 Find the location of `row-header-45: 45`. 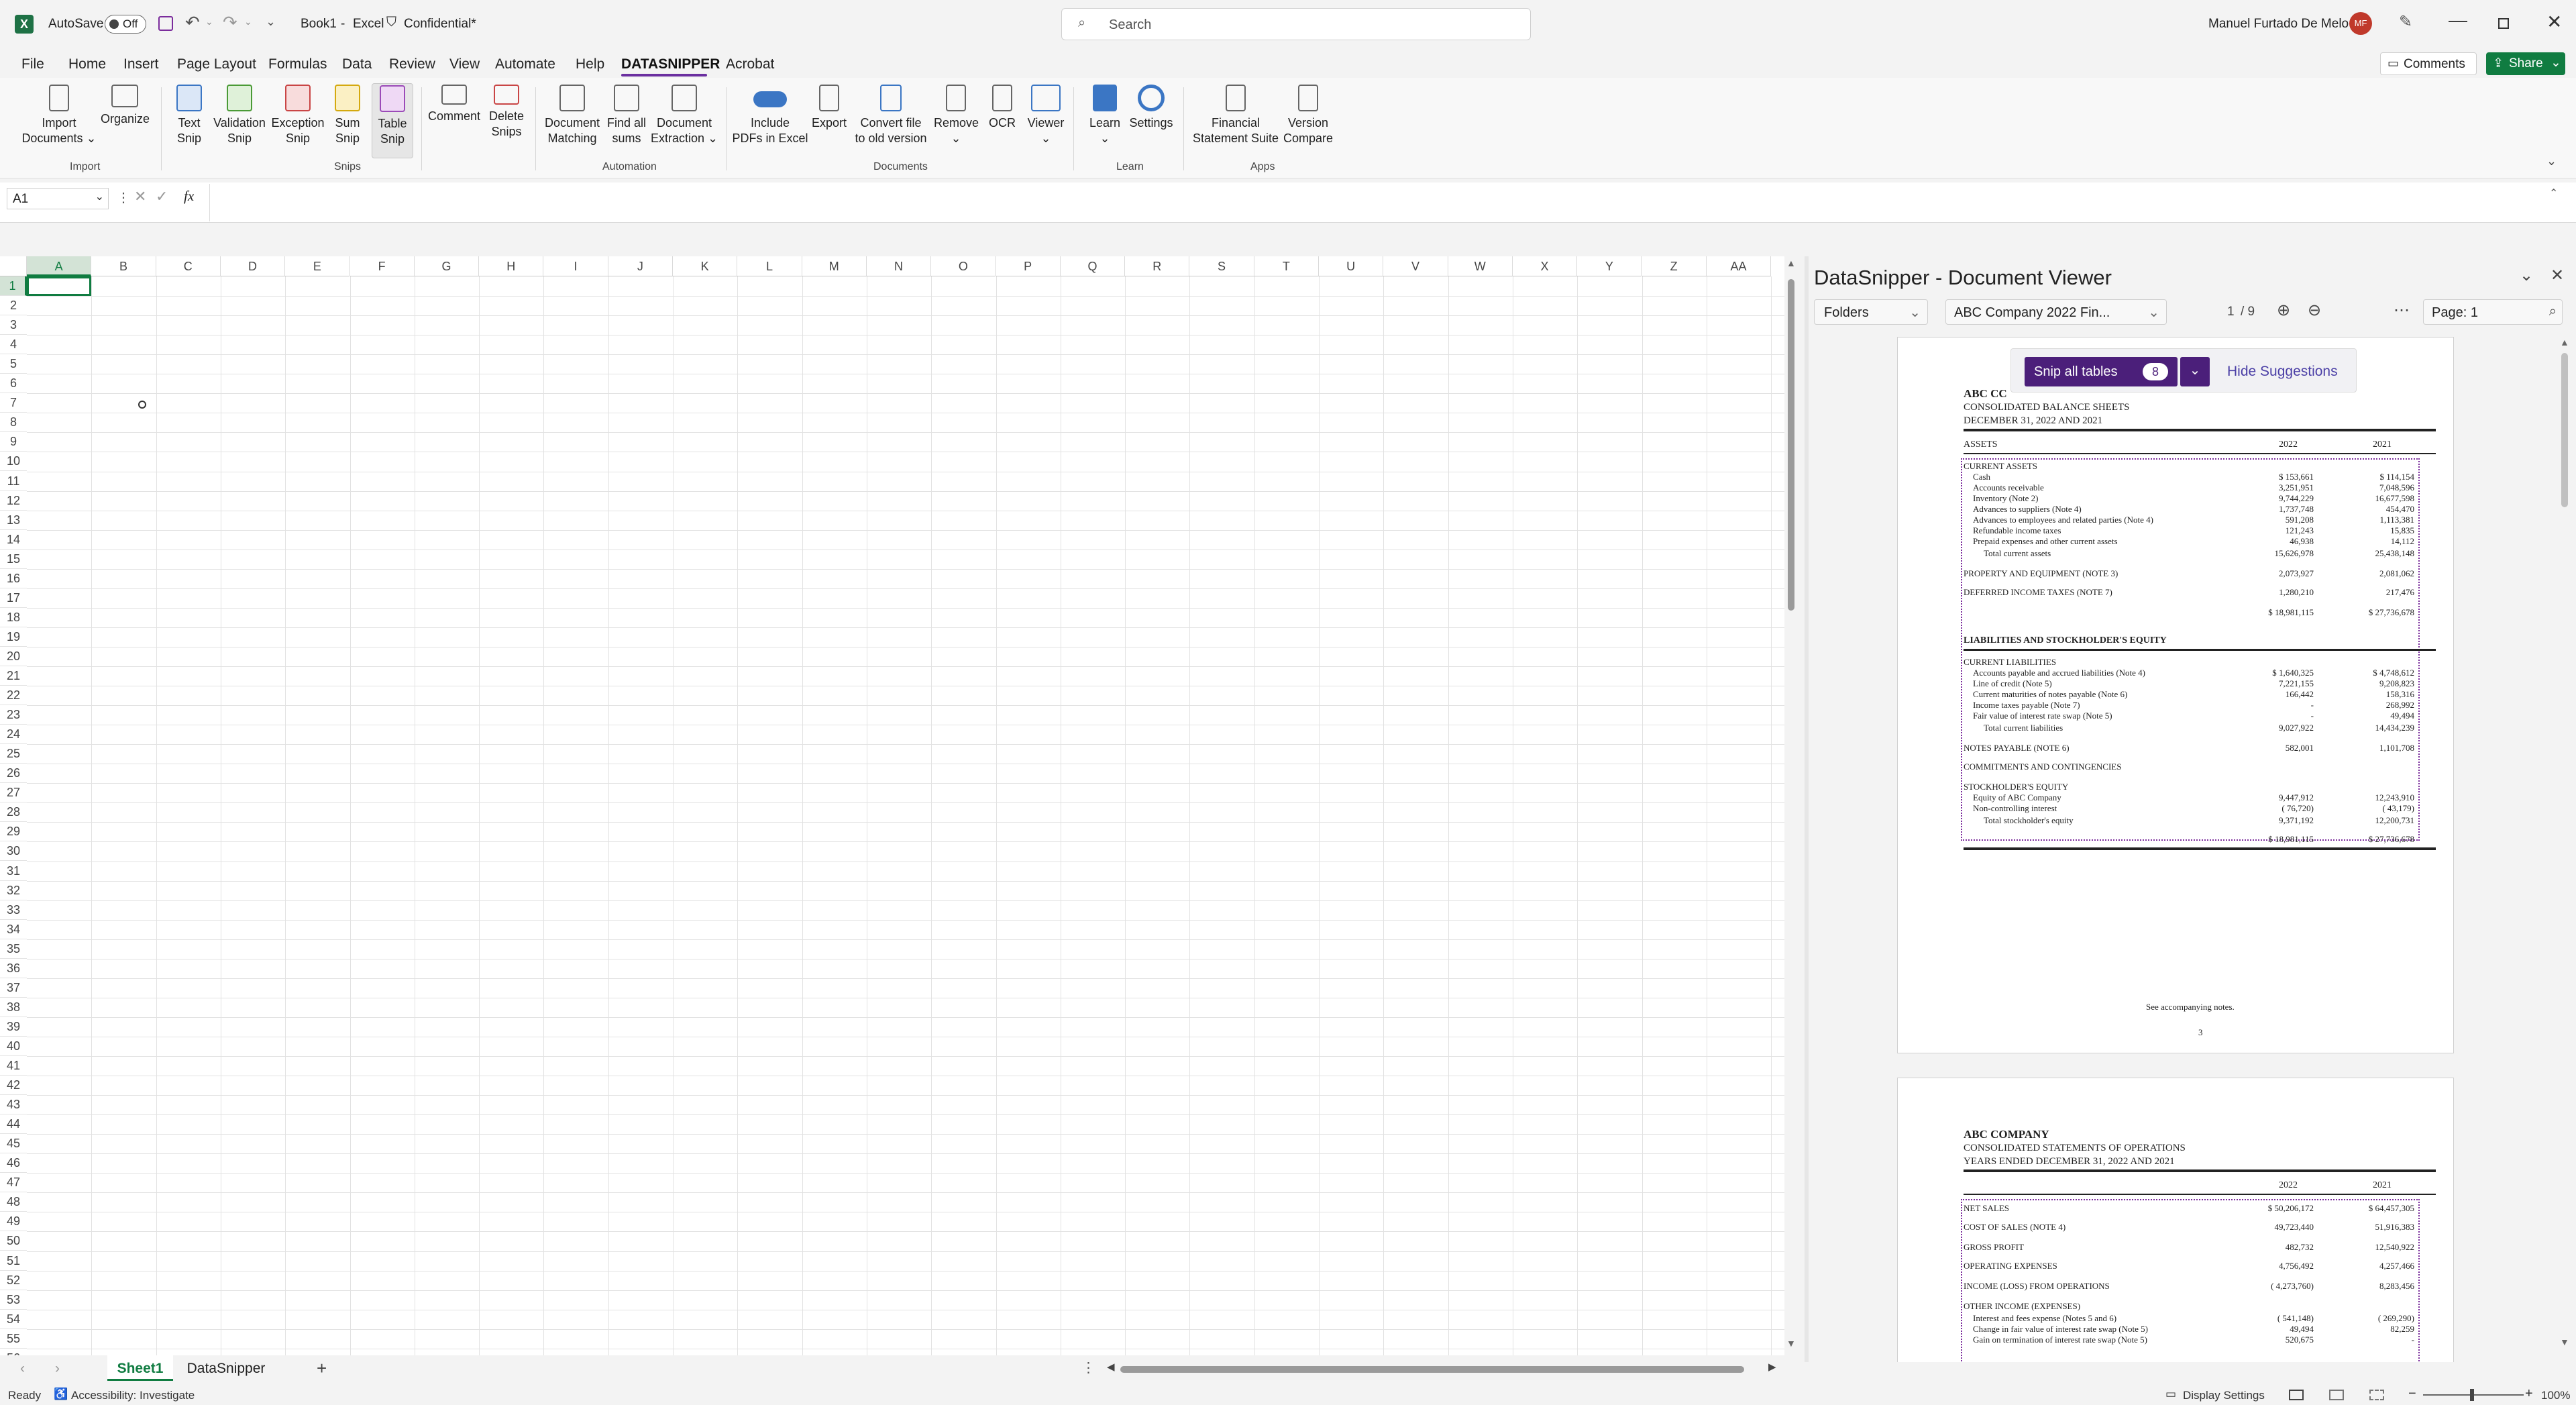

row-header-45: 45 is located at coordinates (13, 1144).